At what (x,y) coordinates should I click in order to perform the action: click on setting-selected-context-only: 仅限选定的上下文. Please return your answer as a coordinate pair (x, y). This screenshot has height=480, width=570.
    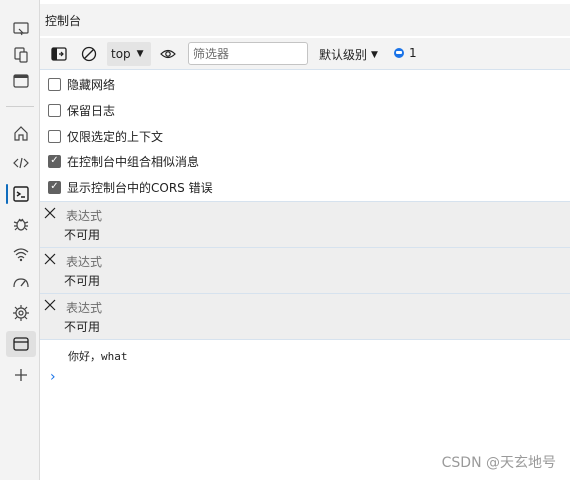
    Looking at the image, I should click on (105, 136).